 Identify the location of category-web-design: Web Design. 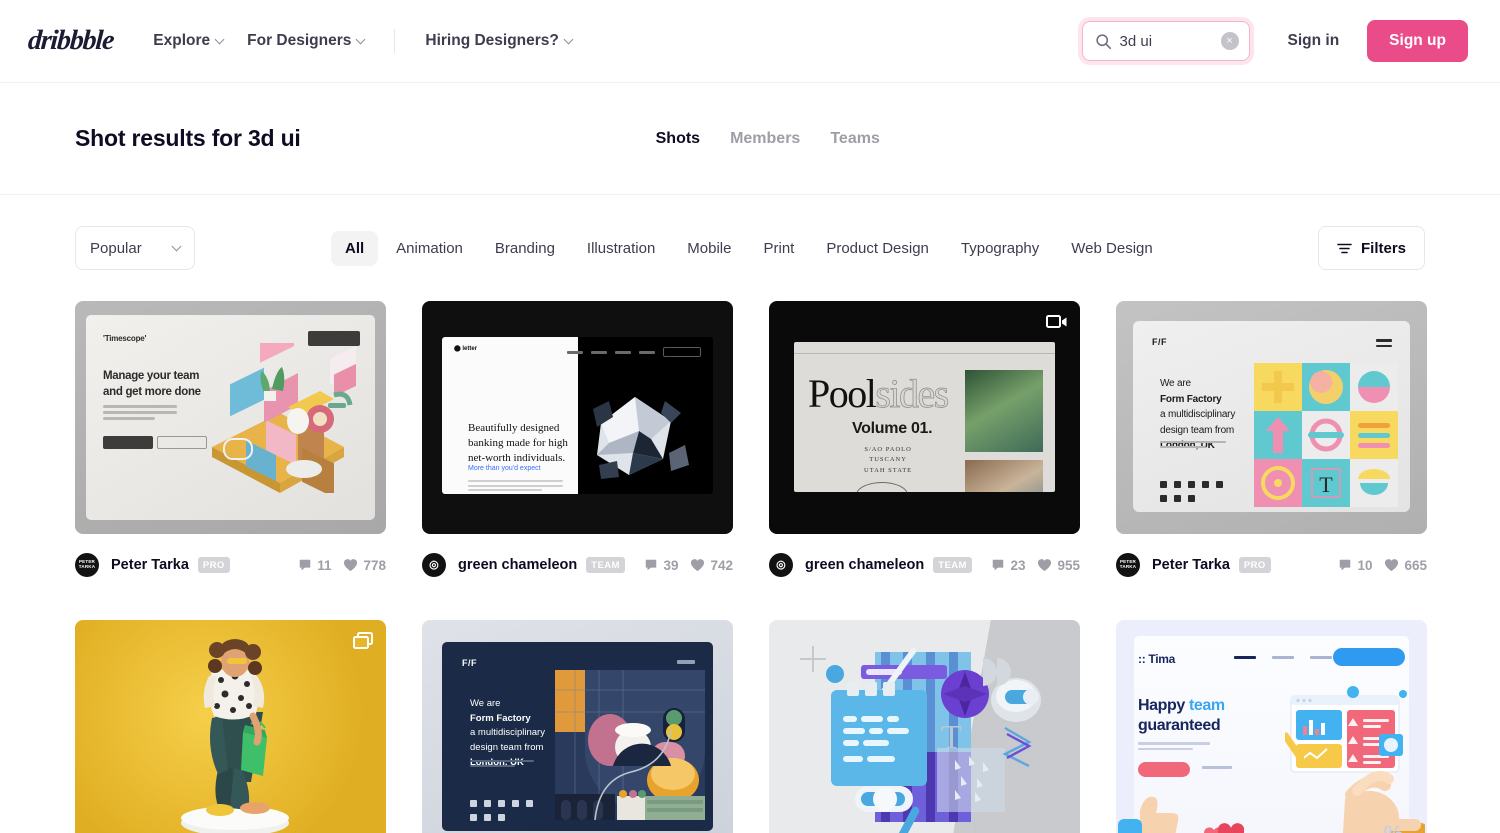
(1111, 248).